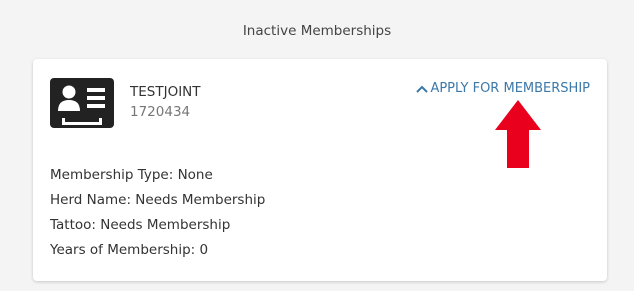 The height and width of the screenshot is (291, 634). I want to click on member-name: TESTJOINT, so click(165, 92).